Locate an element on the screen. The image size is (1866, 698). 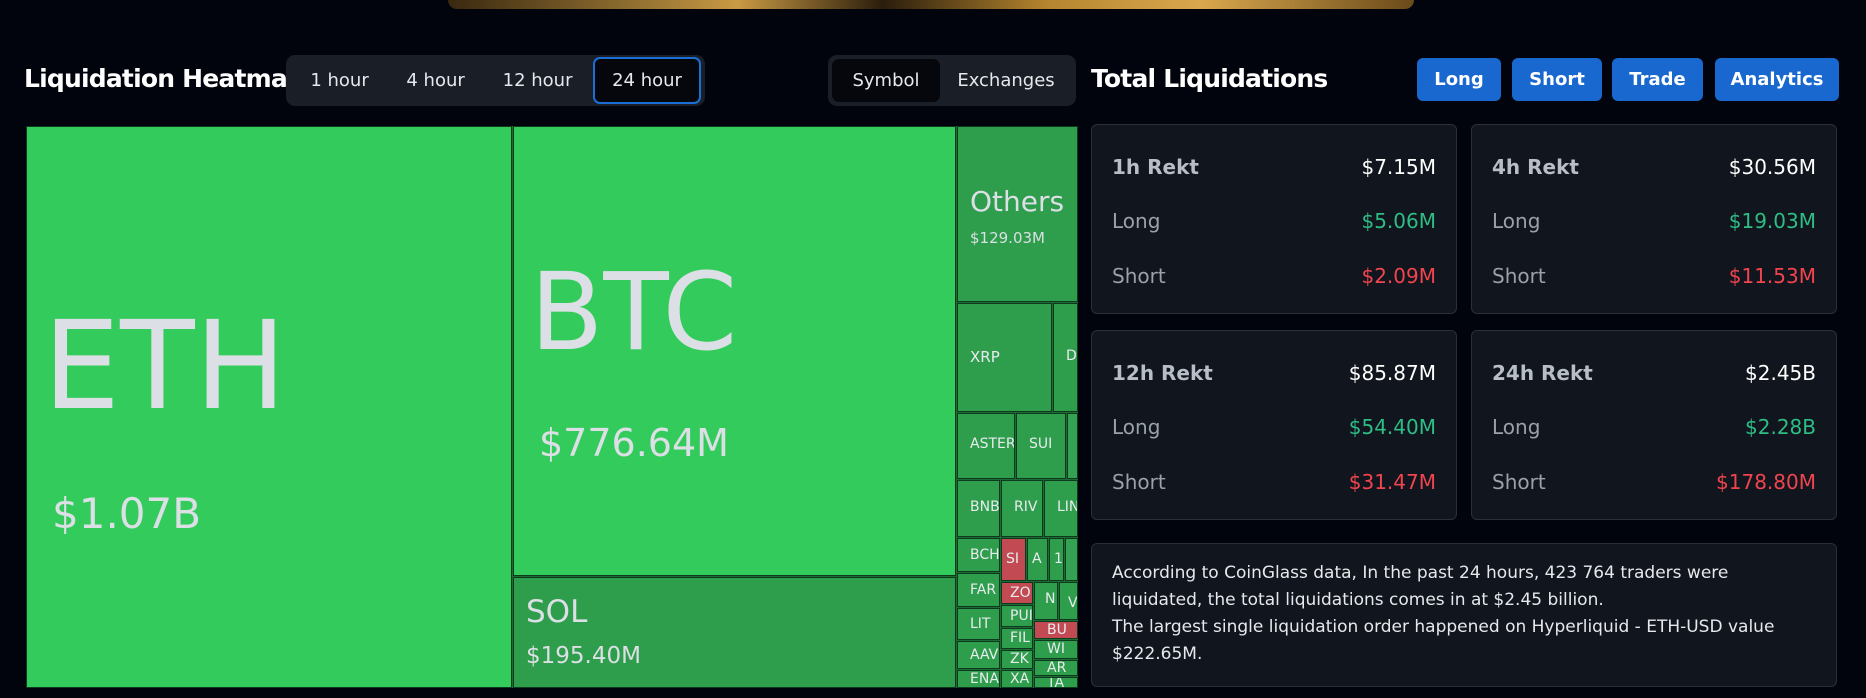
tile-n: N is located at coordinates (1046, 601).